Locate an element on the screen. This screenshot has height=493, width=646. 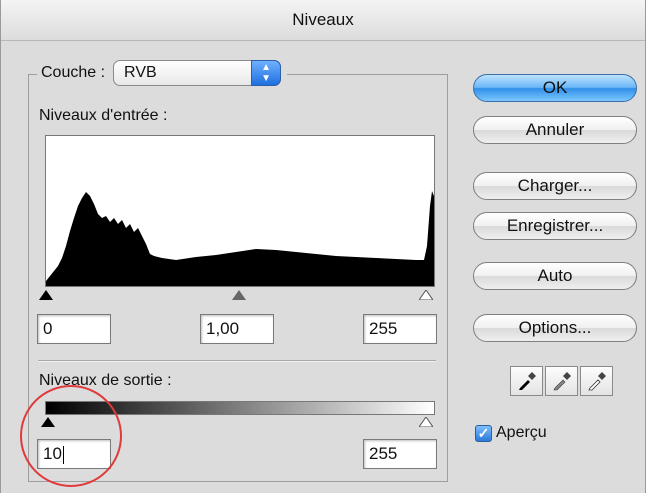
white-point-eyedropper-icon is located at coordinates (596, 381).